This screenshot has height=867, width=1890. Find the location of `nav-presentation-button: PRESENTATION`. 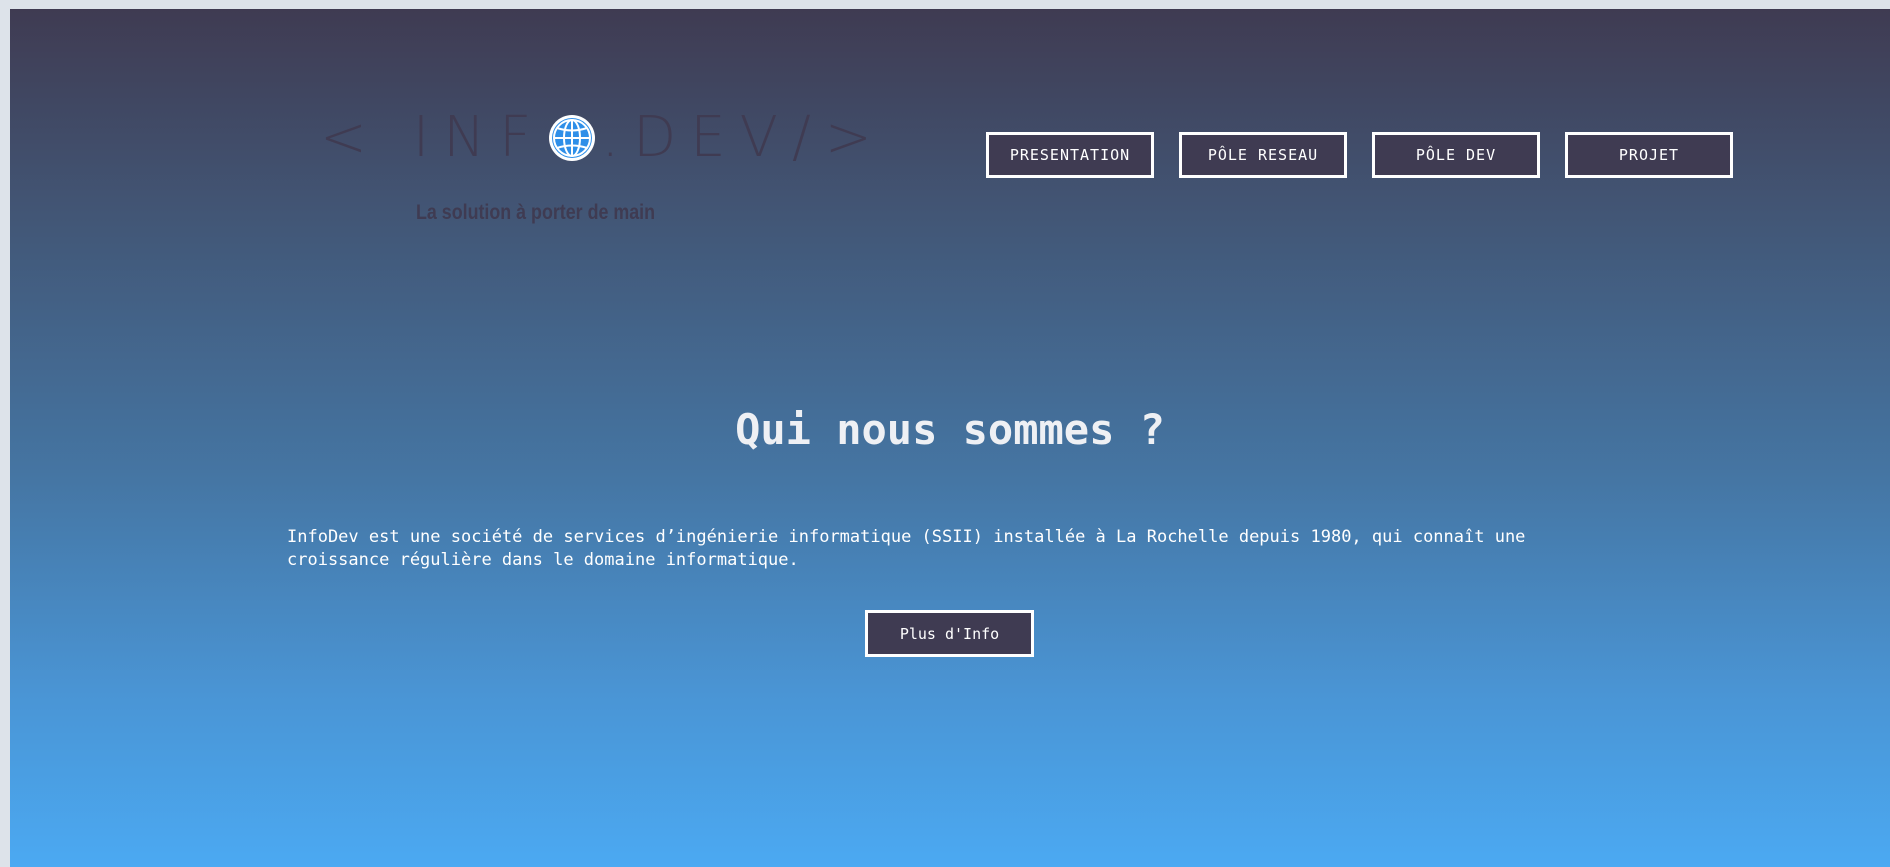

nav-presentation-button: PRESENTATION is located at coordinates (1070, 155).